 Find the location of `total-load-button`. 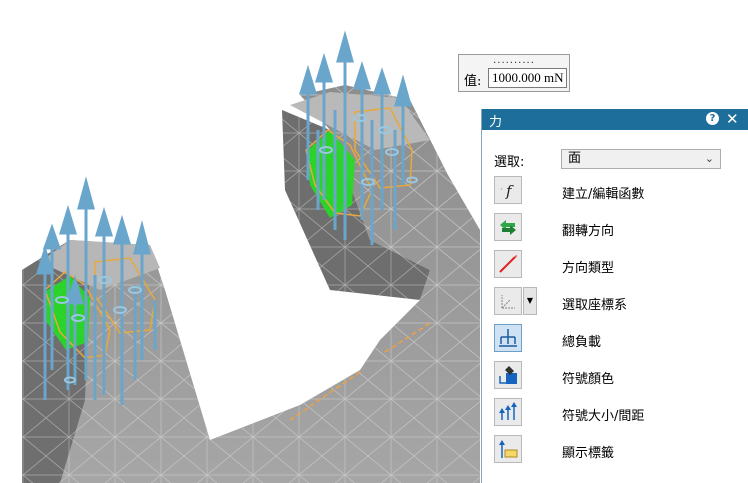

total-load-button is located at coordinates (508, 338).